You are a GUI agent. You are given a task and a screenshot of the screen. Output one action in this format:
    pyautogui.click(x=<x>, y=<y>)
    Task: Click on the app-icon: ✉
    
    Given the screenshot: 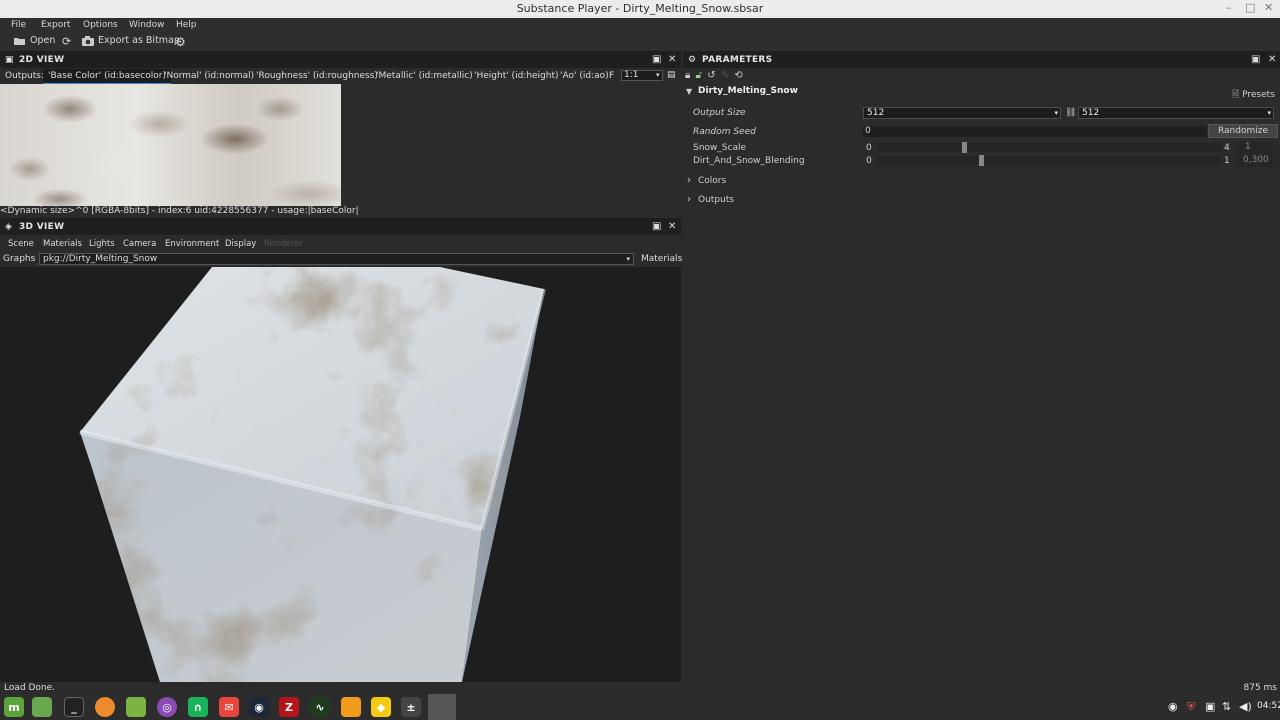 What is the action you would take?
    pyautogui.click(x=229, y=707)
    